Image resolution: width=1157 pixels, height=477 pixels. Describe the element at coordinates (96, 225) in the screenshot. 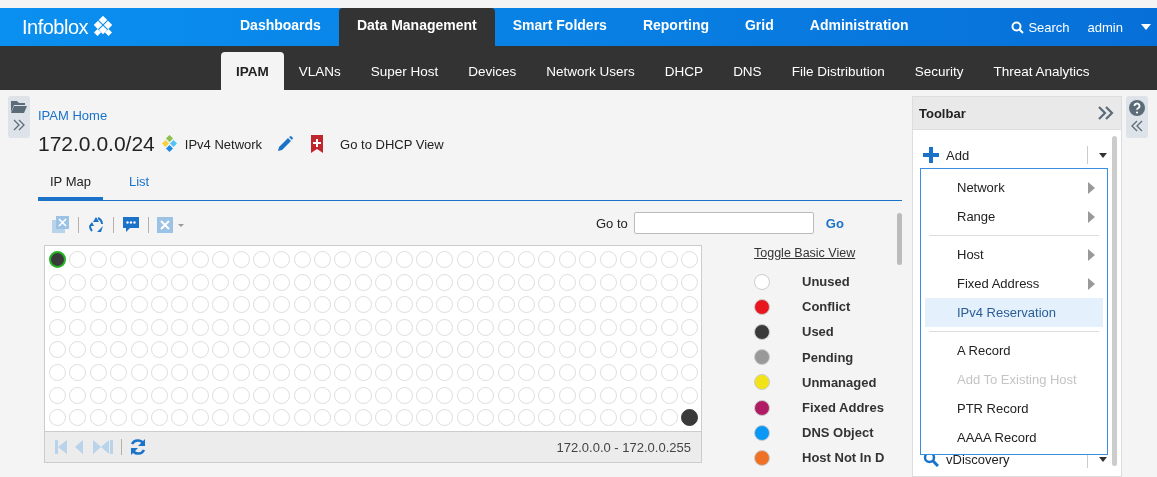

I see `recycle-icon` at that location.